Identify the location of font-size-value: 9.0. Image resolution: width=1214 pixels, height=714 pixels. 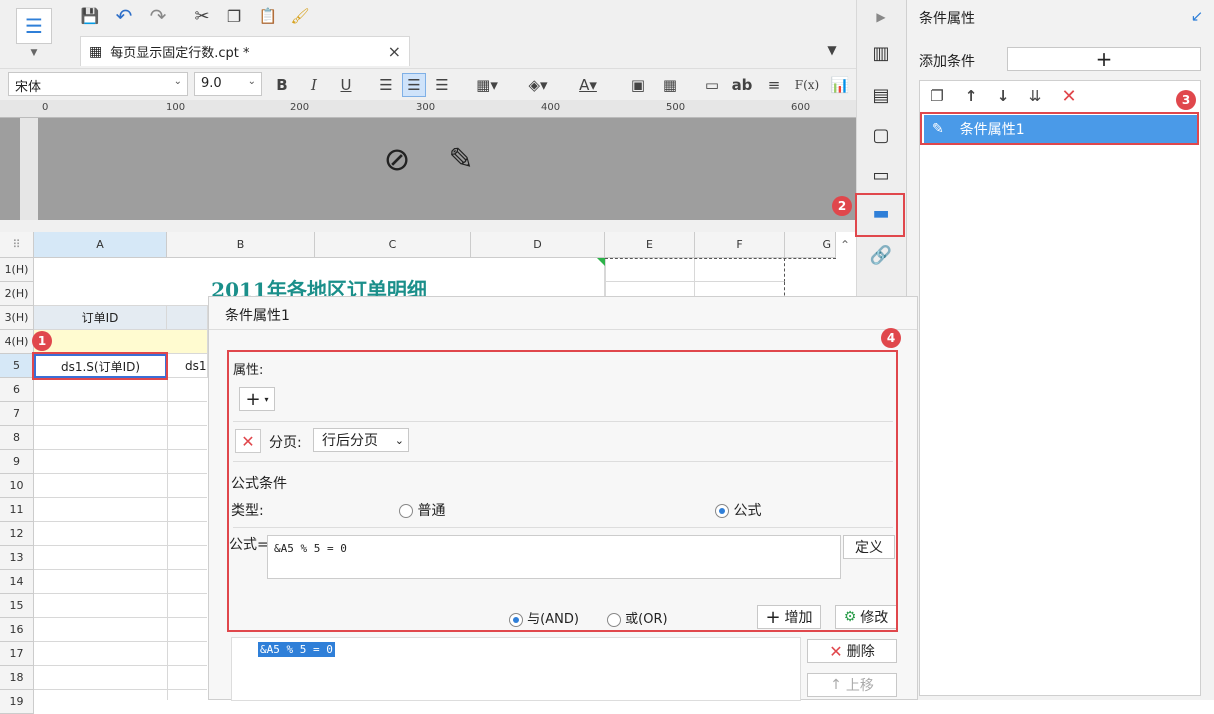
(211, 83).